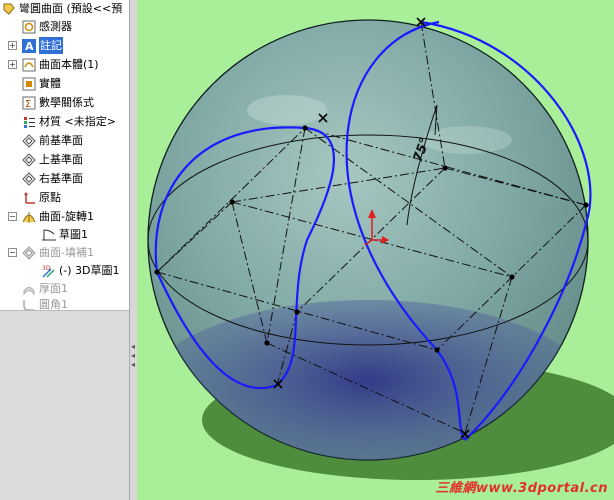  Describe the element at coordinates (133, 250) in the screenshot. I see `panel-splitter` at that location.